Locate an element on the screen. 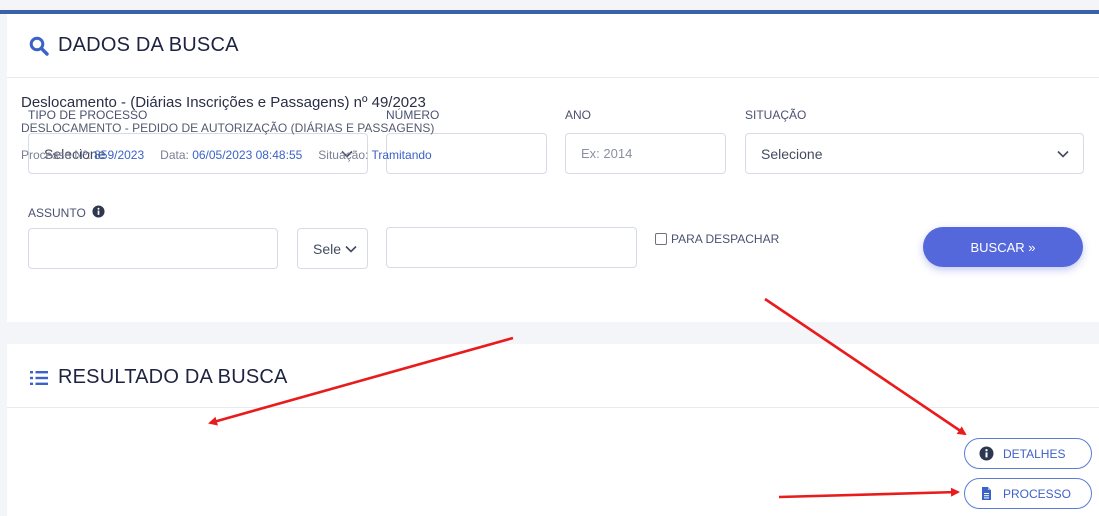 This screenshot has height=516, width=1099. search-title-text: DADOS DA BUSCA is located at coordinates (148, 45).